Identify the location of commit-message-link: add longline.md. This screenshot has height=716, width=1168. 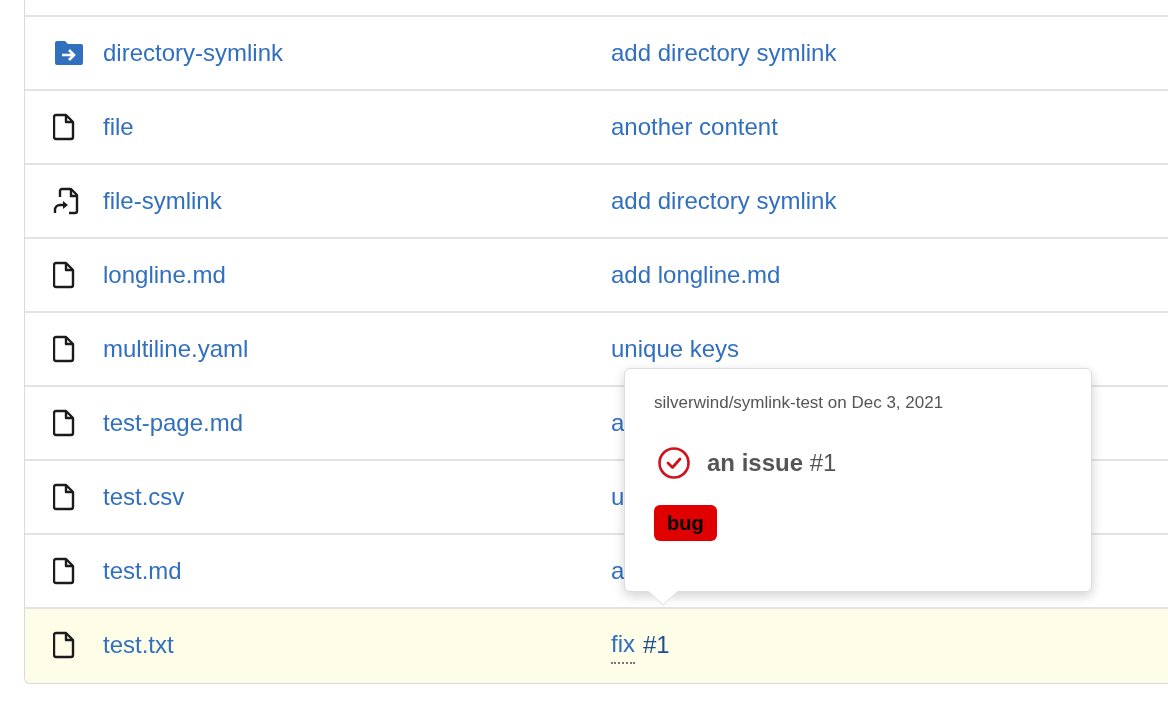
(696, 275).